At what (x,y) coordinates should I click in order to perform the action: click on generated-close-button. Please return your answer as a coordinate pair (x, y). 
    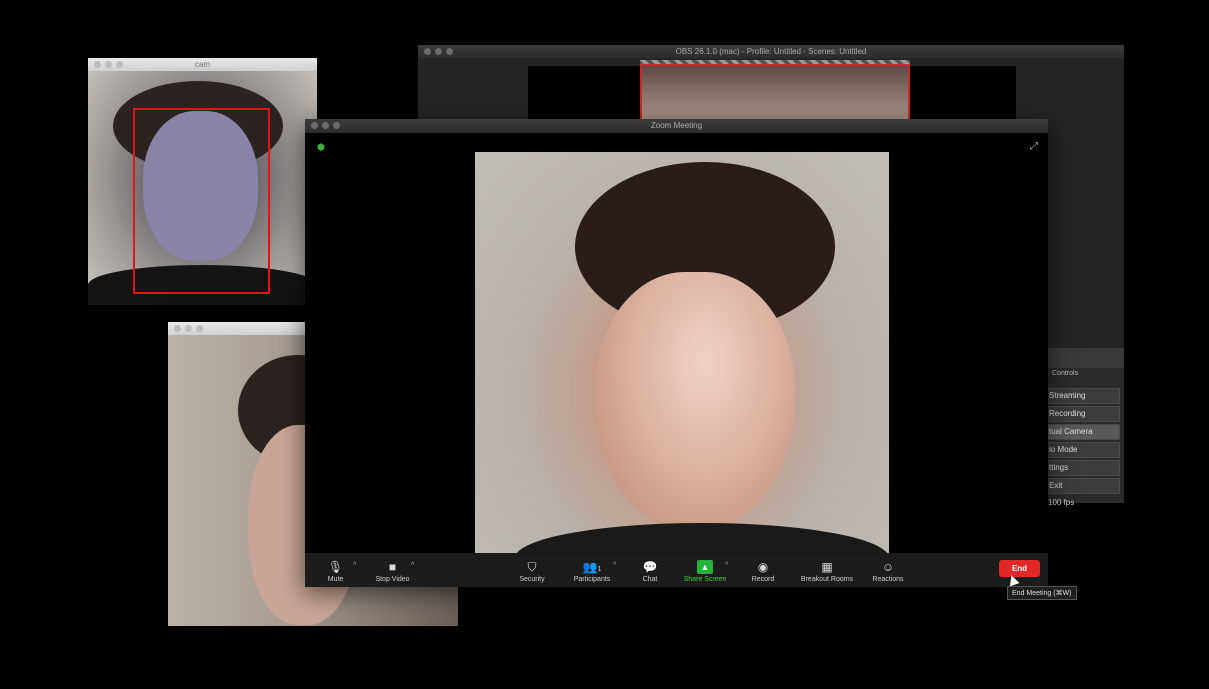
    Looking at the image, I should click on (177, 328).